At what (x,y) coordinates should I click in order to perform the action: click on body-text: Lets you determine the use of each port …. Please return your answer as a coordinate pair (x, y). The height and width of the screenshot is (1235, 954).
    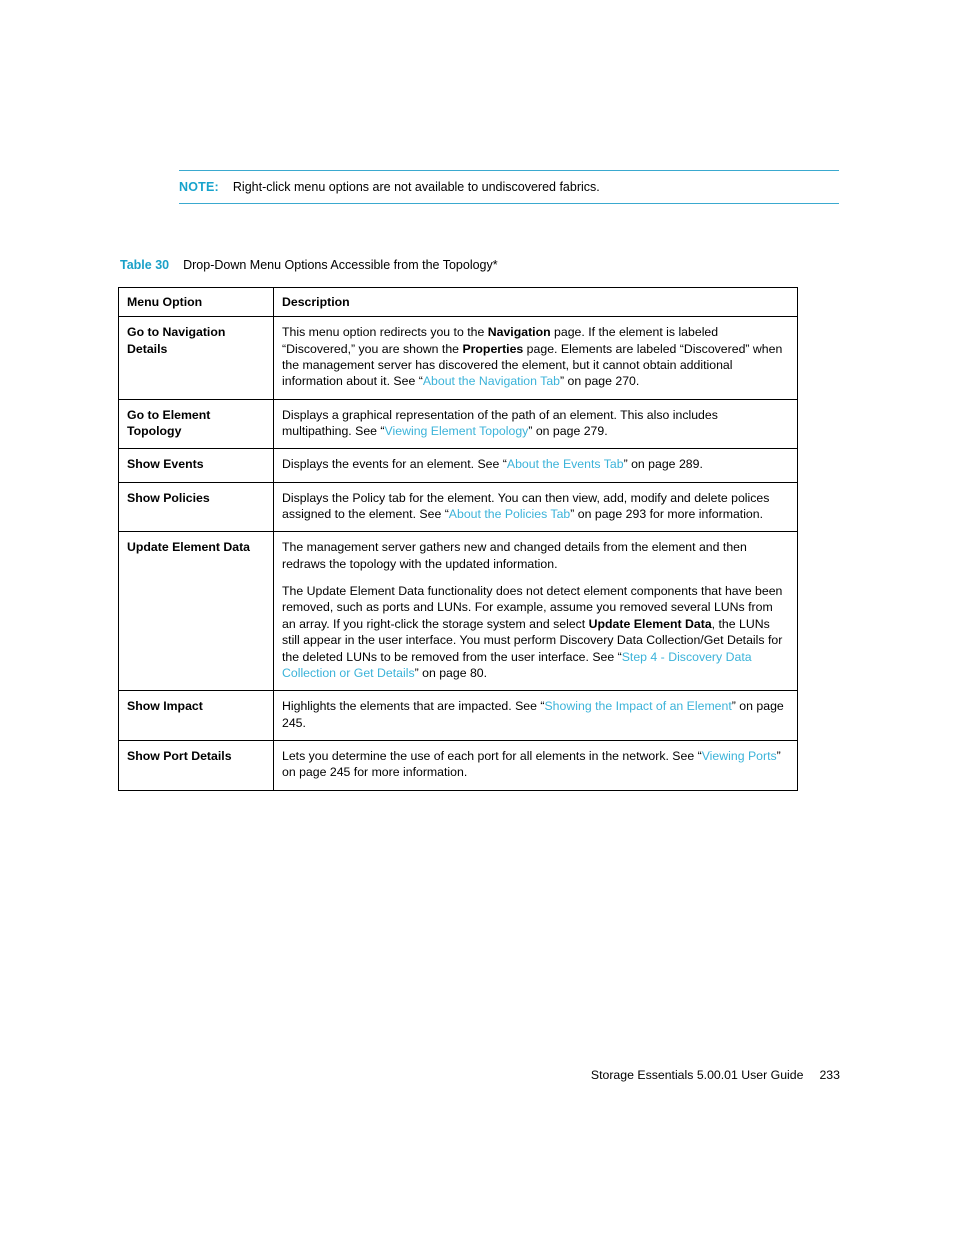
    Looking at the image, I should click on (492, 755).